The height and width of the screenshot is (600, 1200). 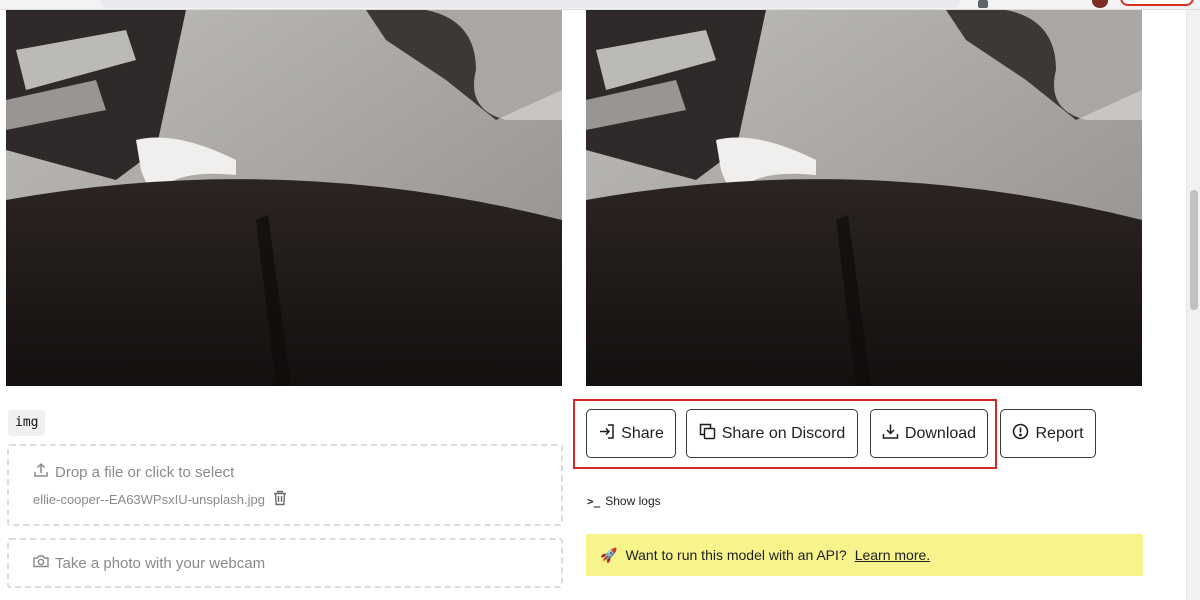 I want to click on report-button: Report, so click(x=1048, y=433).